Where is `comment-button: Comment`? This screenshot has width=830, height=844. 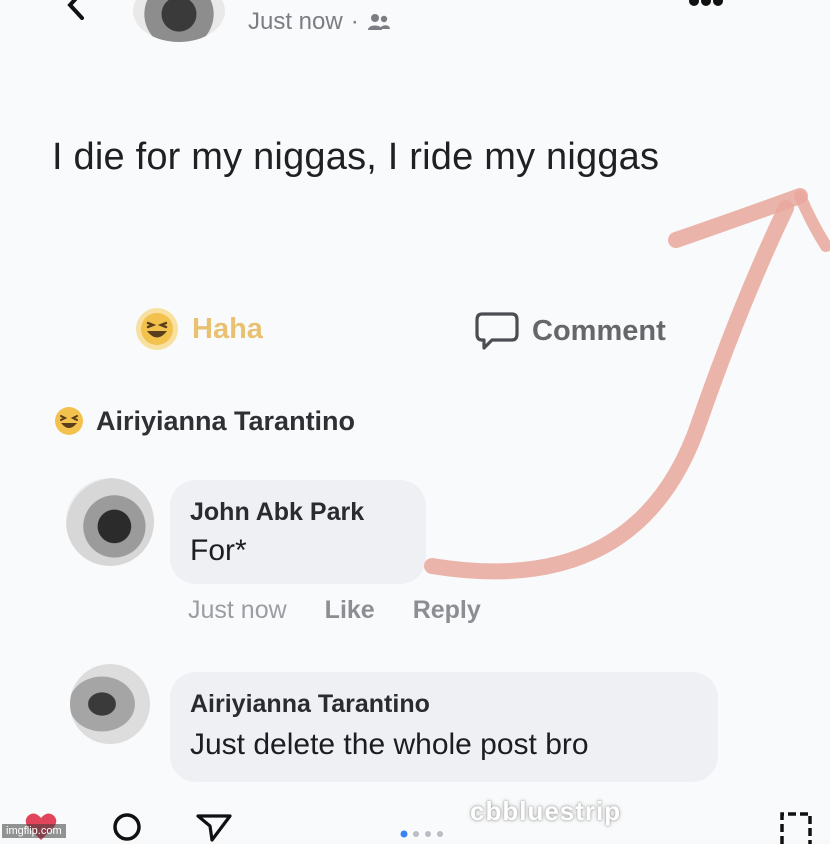
comment-button: Comment is located at coordinates (570, 331).